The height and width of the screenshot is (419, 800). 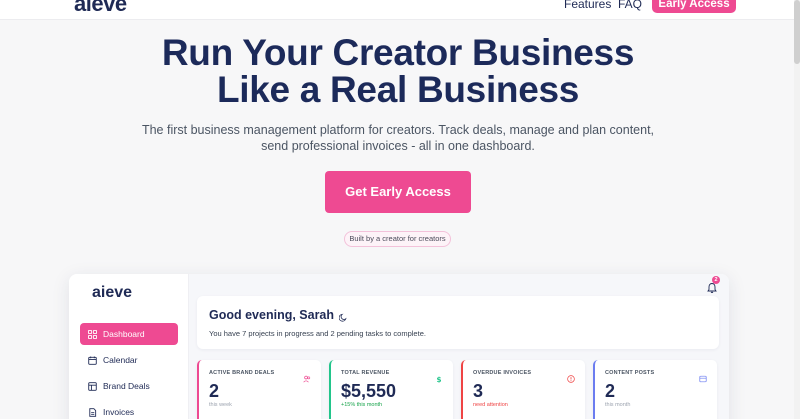 I want to click on sidebar-item-label: Dashboard, so click(x=124, y=334).